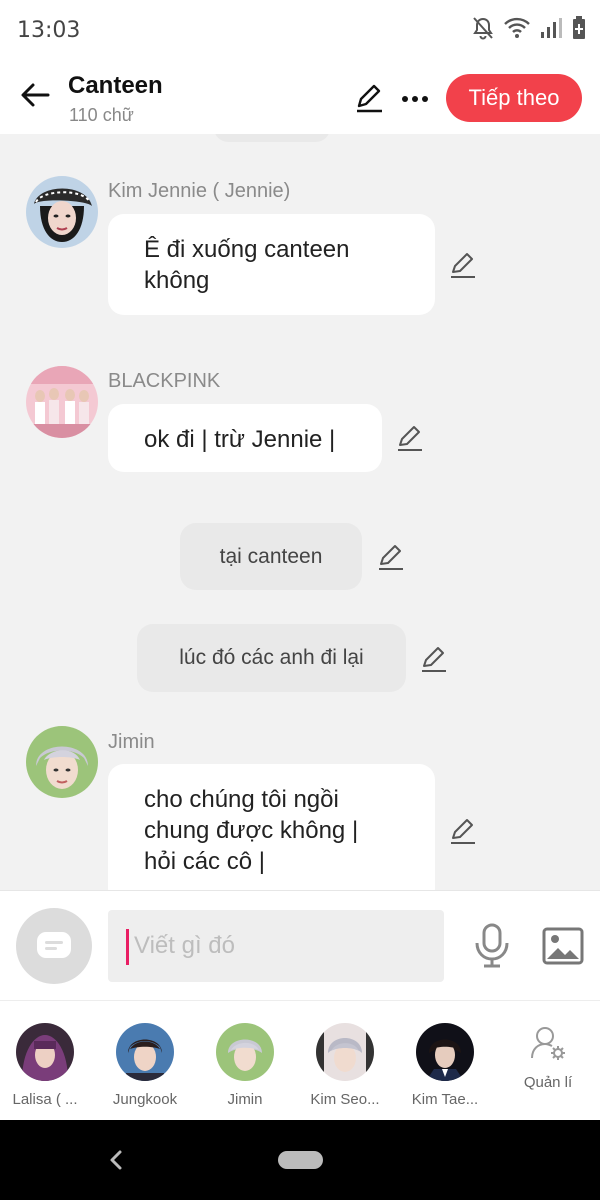 This screenshot has width=600, height=1200. I want to click on image-icon, so click(563, 946).